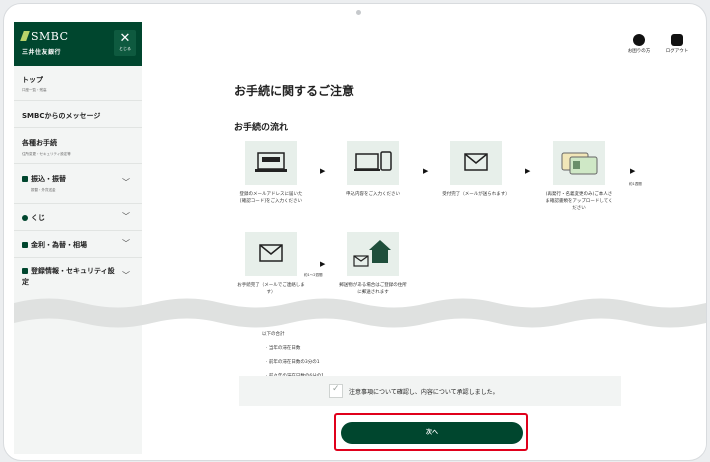 This screenshot has height=462, width=710. Describe the element at coordinates (46, 154) in the screenshot. I see `sidebar-item-sub: 住所変更・セキュリティ設定等` at that location.